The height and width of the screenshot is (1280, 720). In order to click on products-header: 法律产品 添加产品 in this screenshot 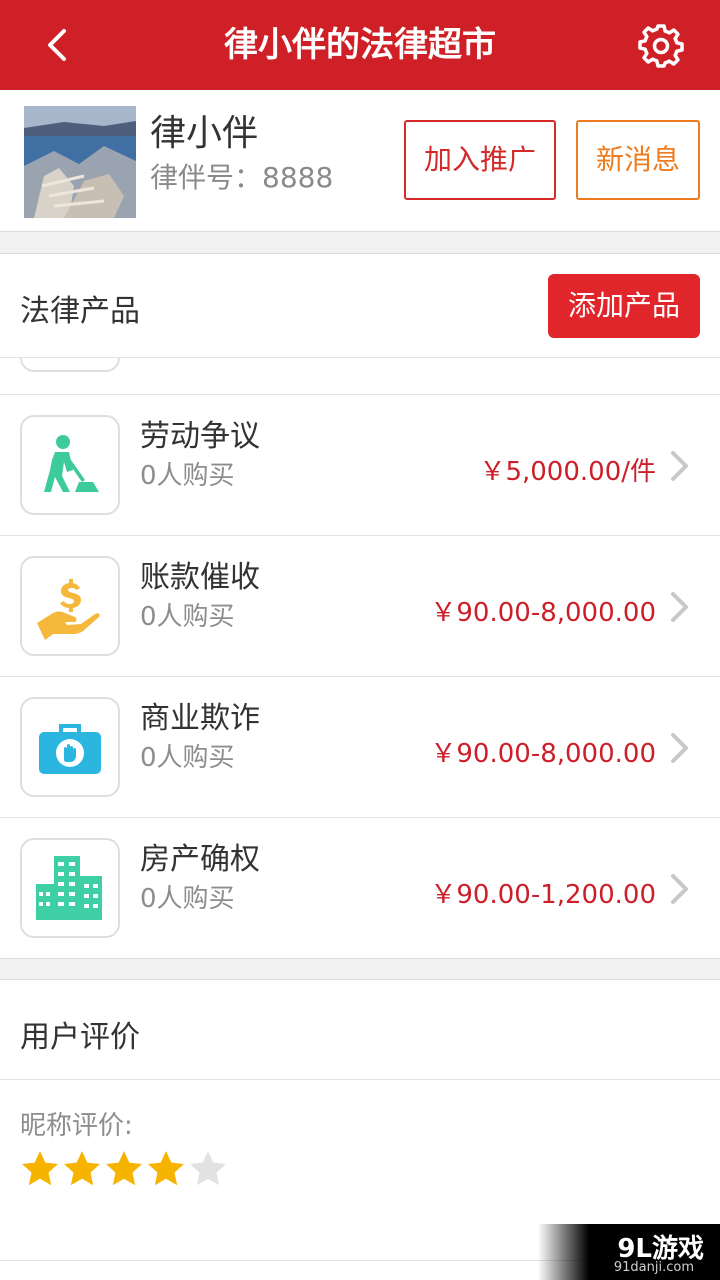, I will do `click(360, 306)`.